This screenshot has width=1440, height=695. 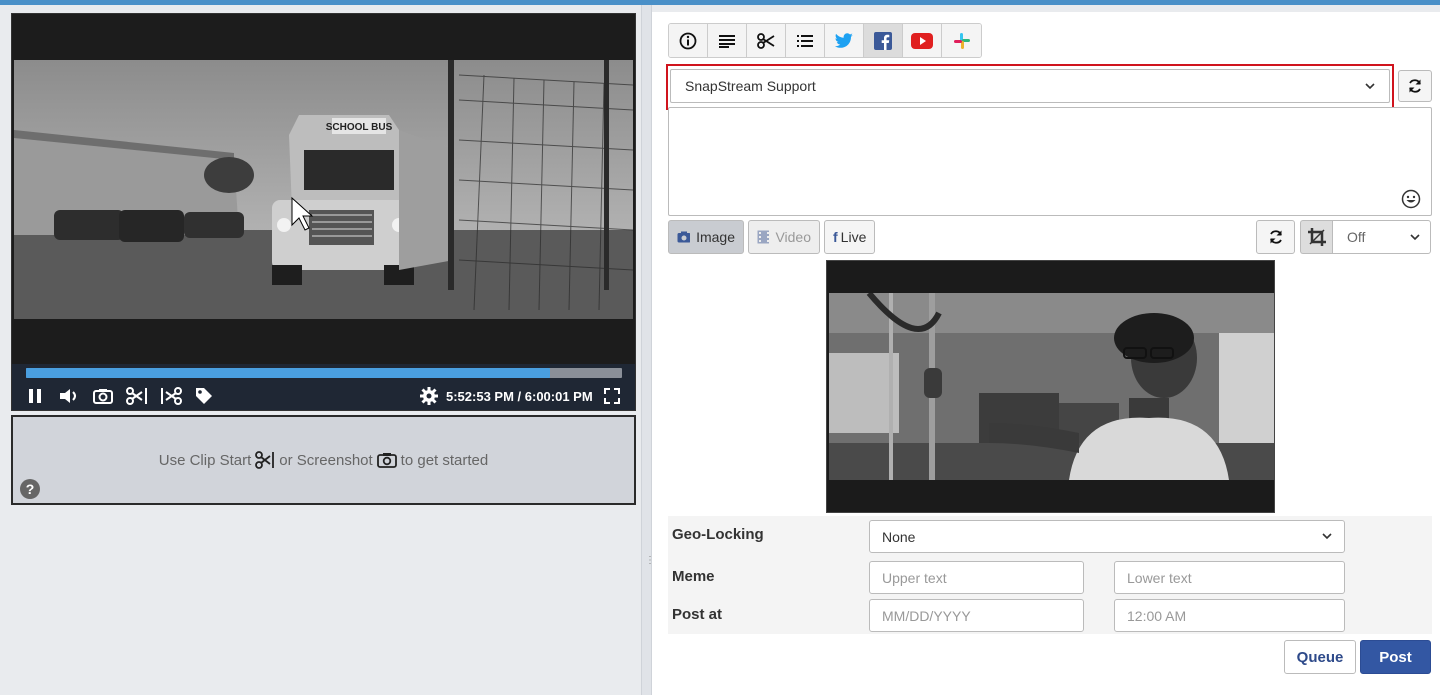 I want to click on player-controls: 5:52:53 PM / 6:00:01 PM, so click(x=323, y=387).